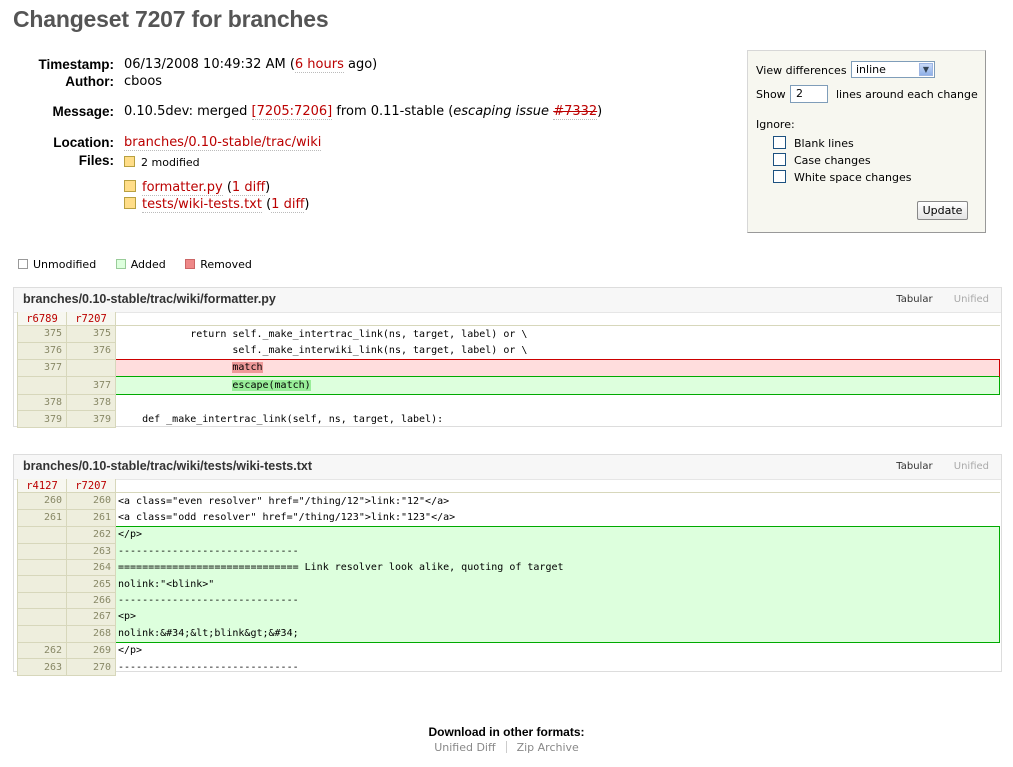  Describe the element at coordinates (548, 747) in the screenshot. I see `zip-archive-link: Zip Archive` at that location.